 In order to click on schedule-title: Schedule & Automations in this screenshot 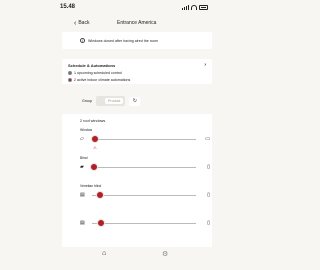, I will do `click(92, 65)`.